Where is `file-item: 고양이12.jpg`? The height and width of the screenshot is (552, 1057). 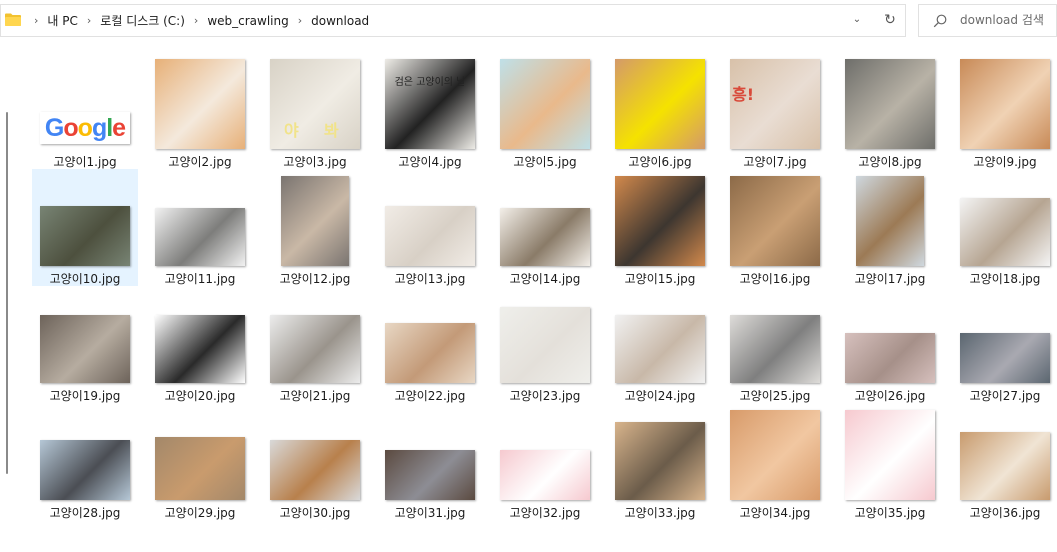
file-item: 고양이12.jpg is located at coordinates (315, 227).